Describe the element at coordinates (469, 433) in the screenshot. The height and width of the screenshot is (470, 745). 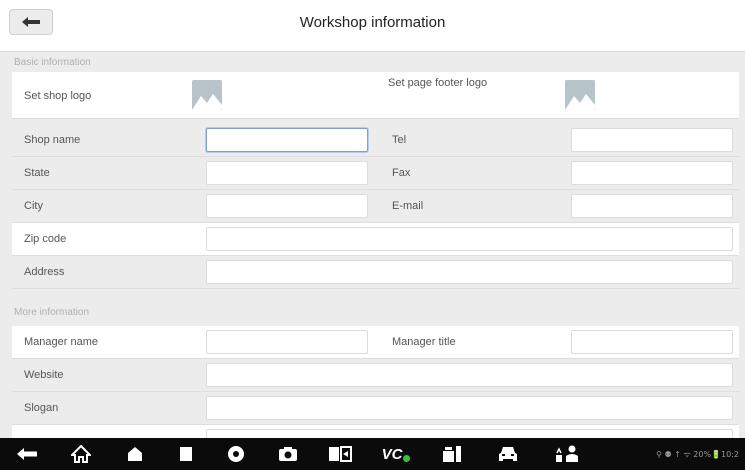
I see `partial-input` at that location.